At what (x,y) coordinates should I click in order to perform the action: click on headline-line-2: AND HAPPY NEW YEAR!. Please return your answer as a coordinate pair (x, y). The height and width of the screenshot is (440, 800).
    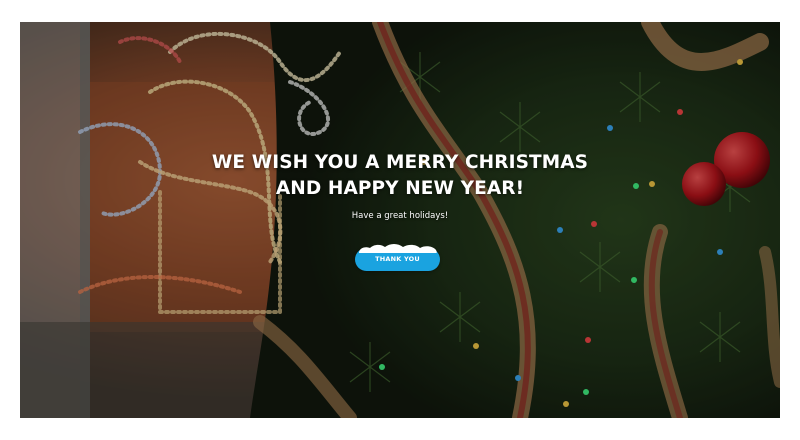
    Looking at the image, I should click on (400, 188).